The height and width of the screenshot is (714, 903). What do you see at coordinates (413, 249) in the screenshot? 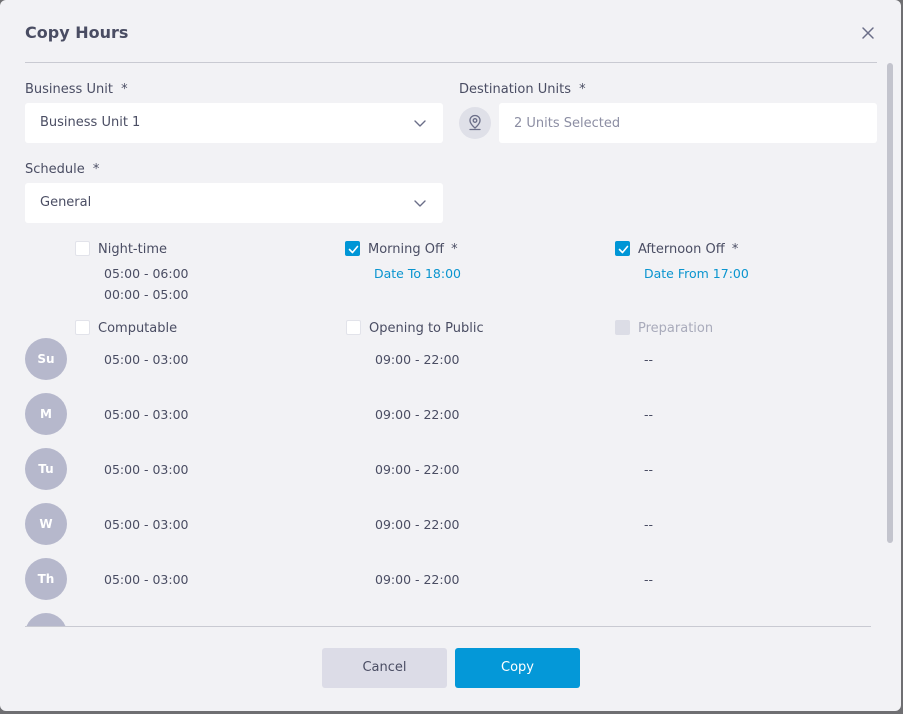
I see `morning-off-label: Morning Off *` at bounding box center [413, 249].